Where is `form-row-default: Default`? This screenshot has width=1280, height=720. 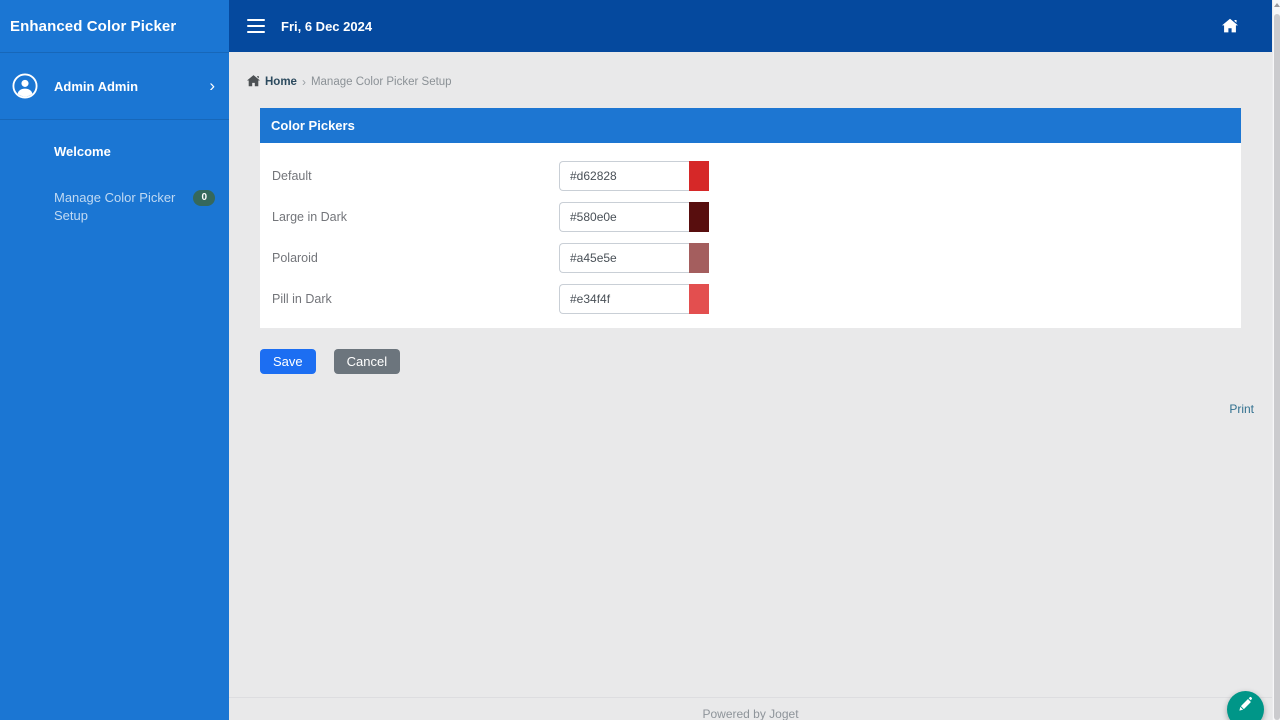
form-row-default: Default is located at coordinates (756, 176).